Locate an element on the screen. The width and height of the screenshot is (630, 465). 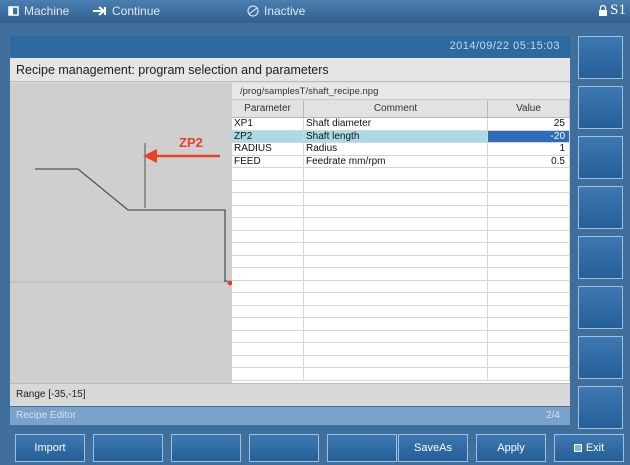
lock-icon is located at coordinates (603, 10).